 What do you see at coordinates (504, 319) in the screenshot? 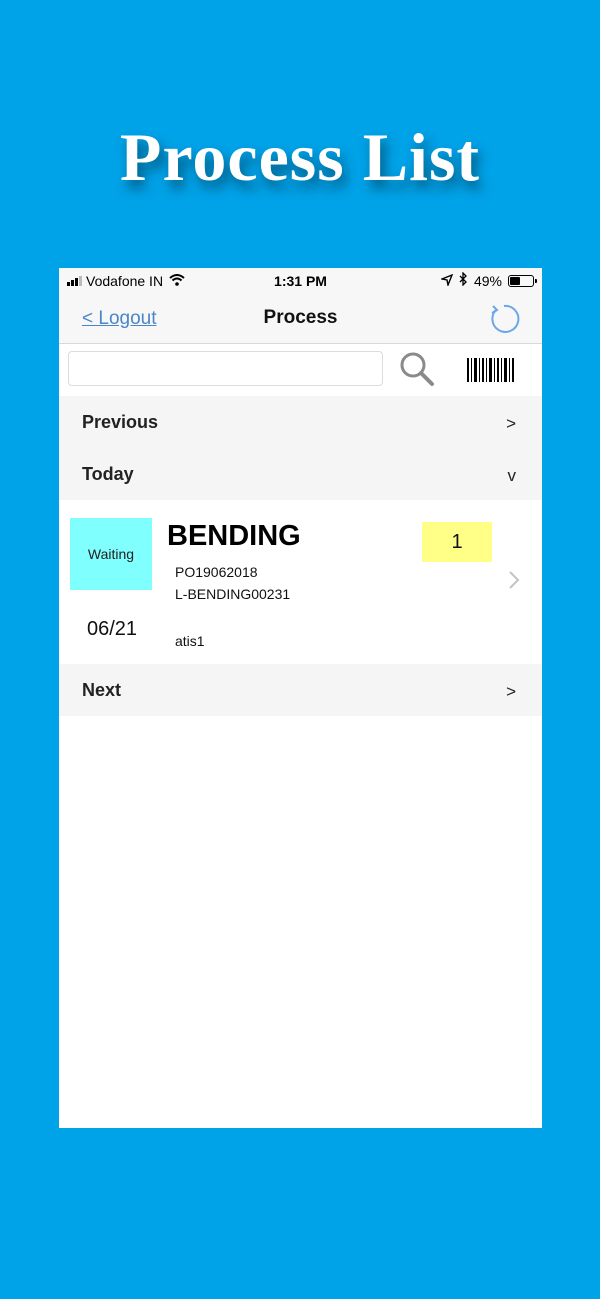
I see `refresh-icon` at bounding box center [504, 319].